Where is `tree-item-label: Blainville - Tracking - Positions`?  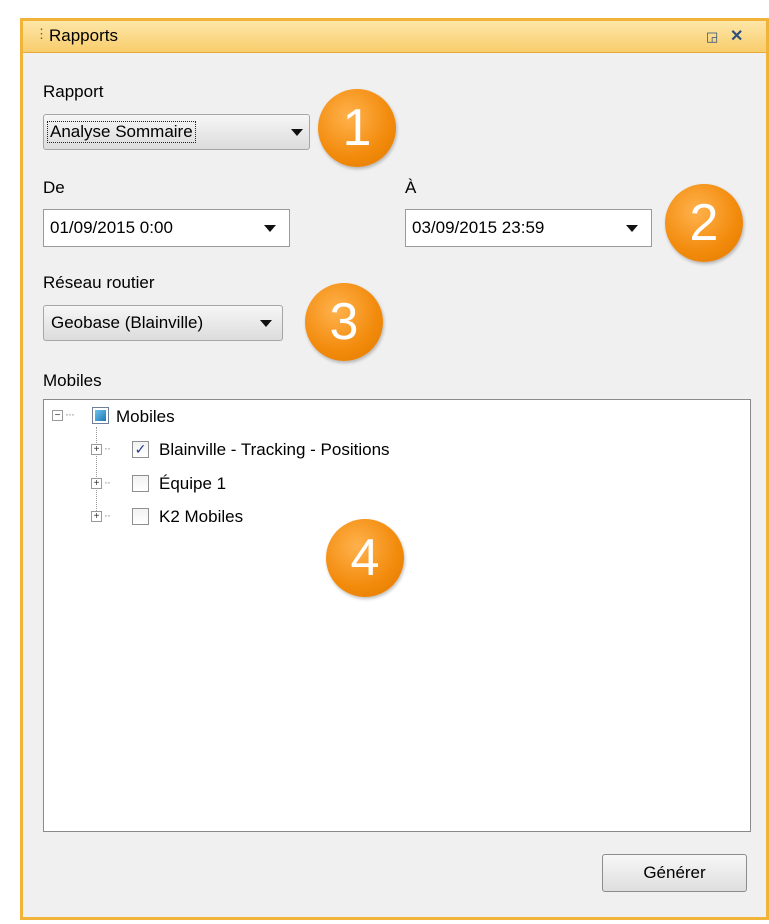 tree-item-label: Blainville - Tracking - Positions is located at coordinates (274, 450).